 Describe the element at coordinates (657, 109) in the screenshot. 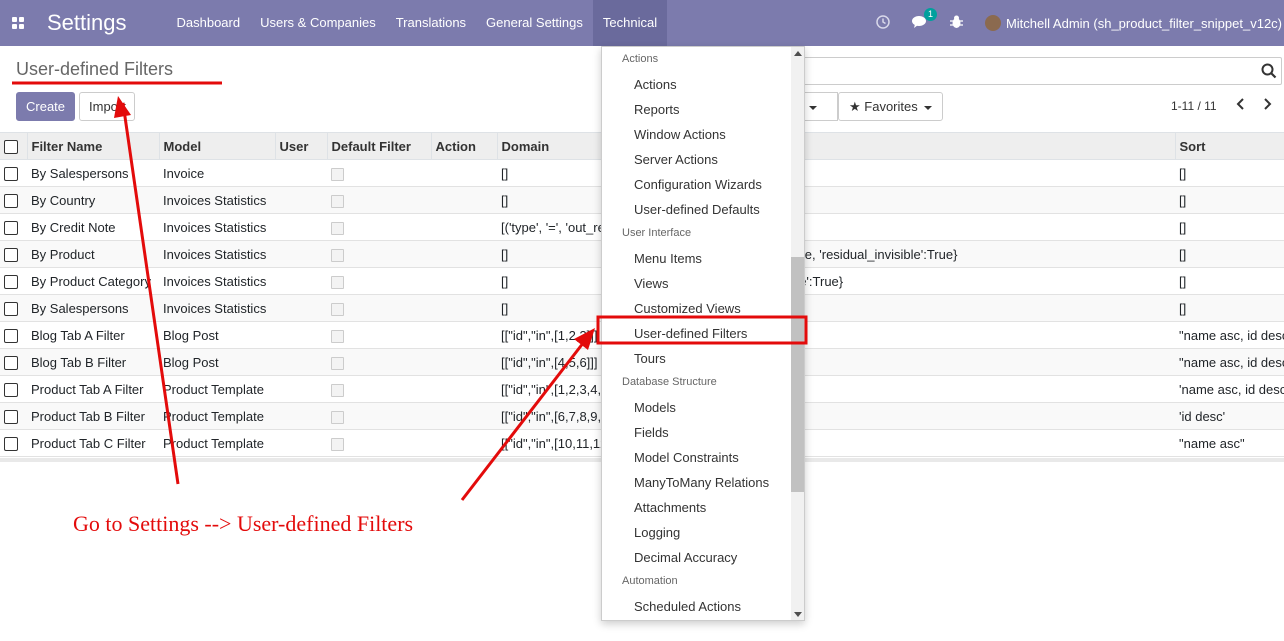

I see `dropdown-item-reports: Reports` at that location.